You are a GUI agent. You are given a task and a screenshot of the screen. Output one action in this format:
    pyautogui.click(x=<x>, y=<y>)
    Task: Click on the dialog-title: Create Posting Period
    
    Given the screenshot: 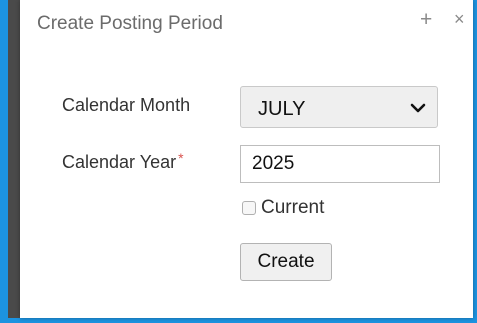 What is the action you would take?
    pyautogui.click(x=130, y=23)
    